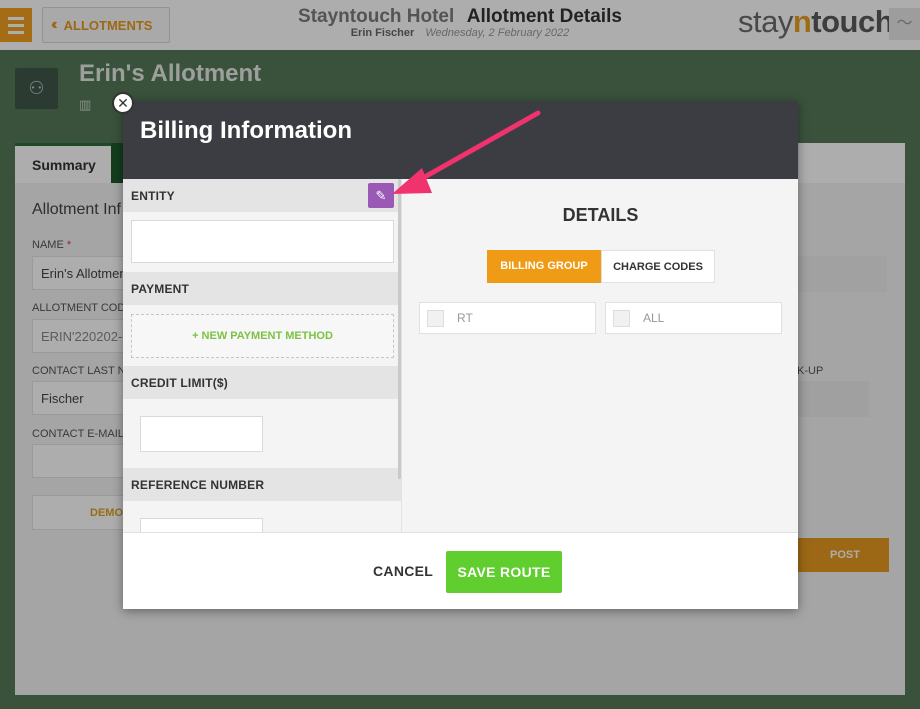 The width and height of the screenshot is (920, 709). I want to click on pencil-icon: ✎, so click(381, 195).